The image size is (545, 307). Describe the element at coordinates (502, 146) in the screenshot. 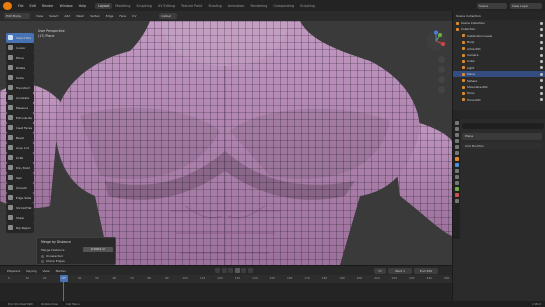

I see `add-modifier-button: Add Modifier` at that location.